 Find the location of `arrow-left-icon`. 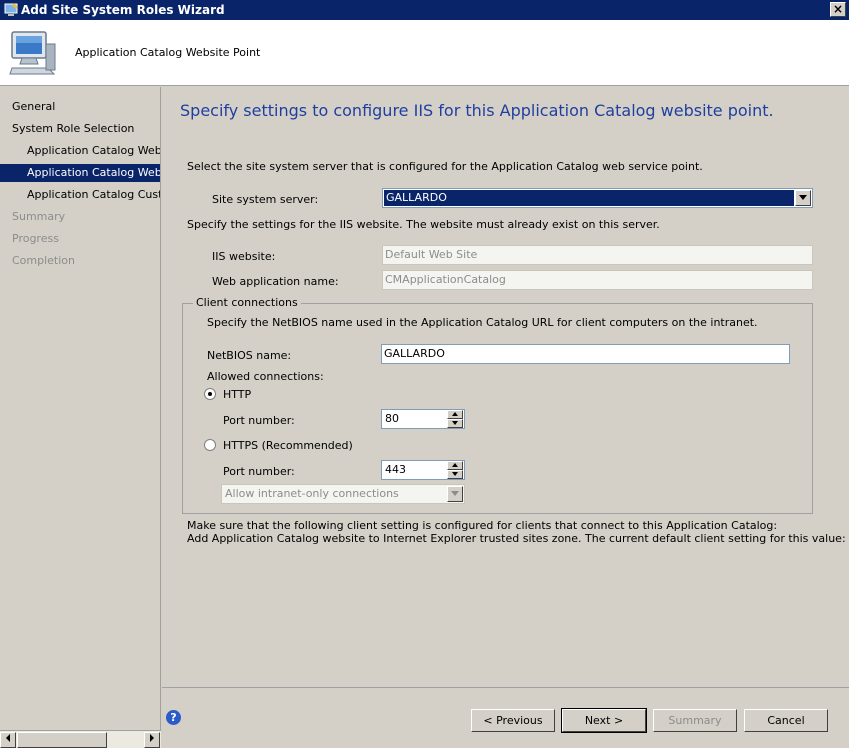

arrow-left-icon is located at coordinates (8, 738).